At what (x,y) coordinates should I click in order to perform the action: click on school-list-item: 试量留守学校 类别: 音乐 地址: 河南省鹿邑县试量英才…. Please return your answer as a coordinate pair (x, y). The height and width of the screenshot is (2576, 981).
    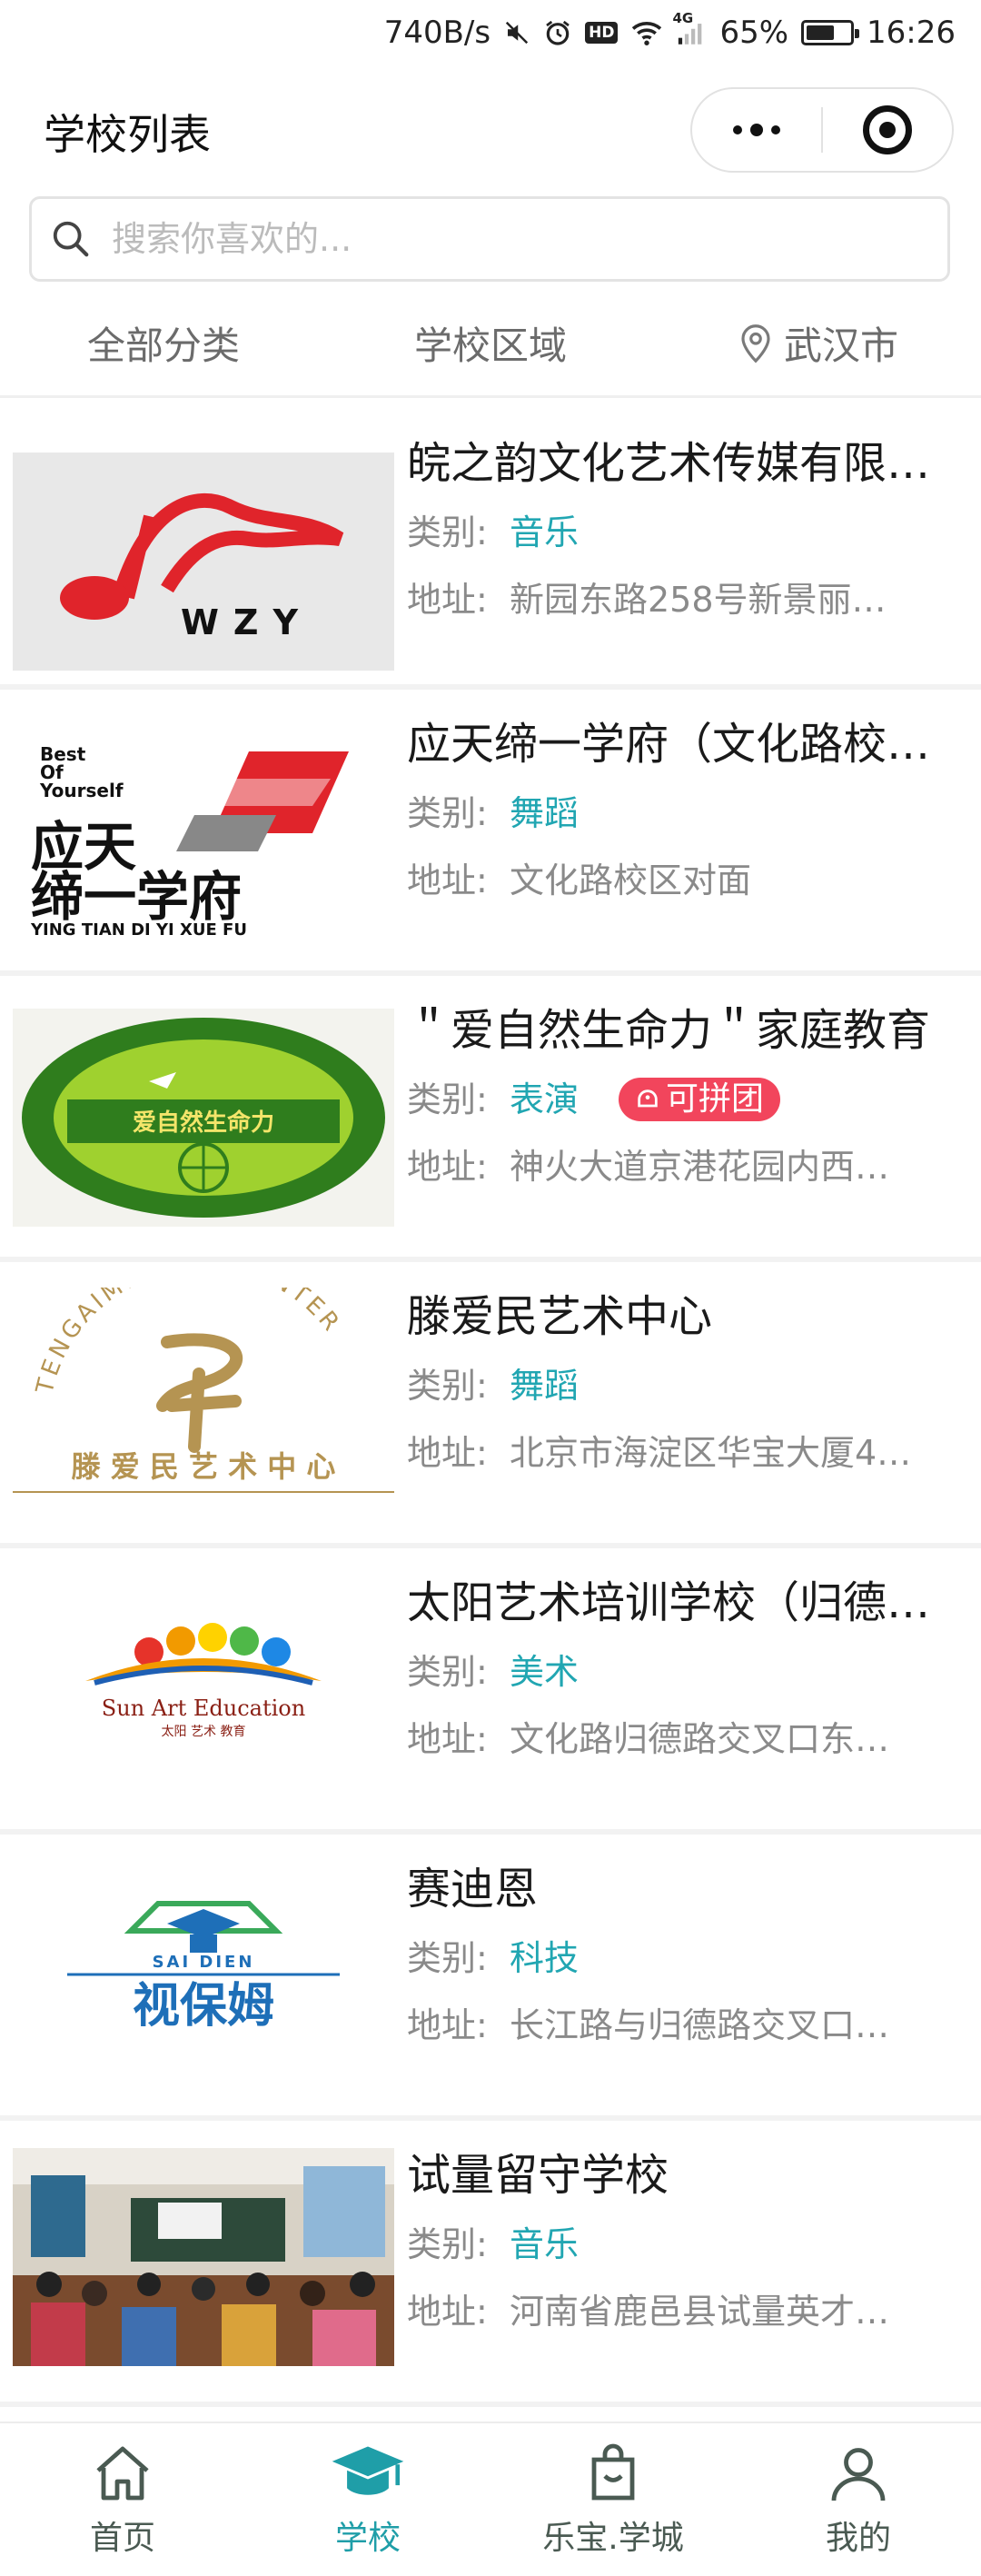
    Looking at the image, I should click on (490, 2264).